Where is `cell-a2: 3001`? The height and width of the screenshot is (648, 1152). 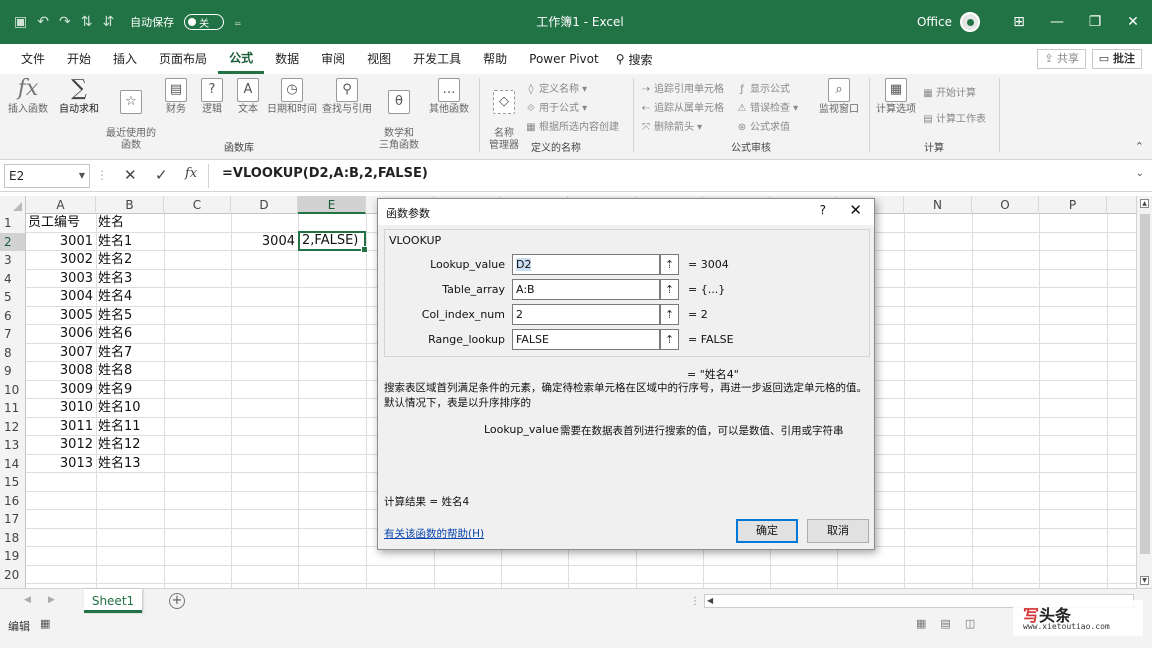
cell-a2: 3001 is located at coordinates (61, 242).